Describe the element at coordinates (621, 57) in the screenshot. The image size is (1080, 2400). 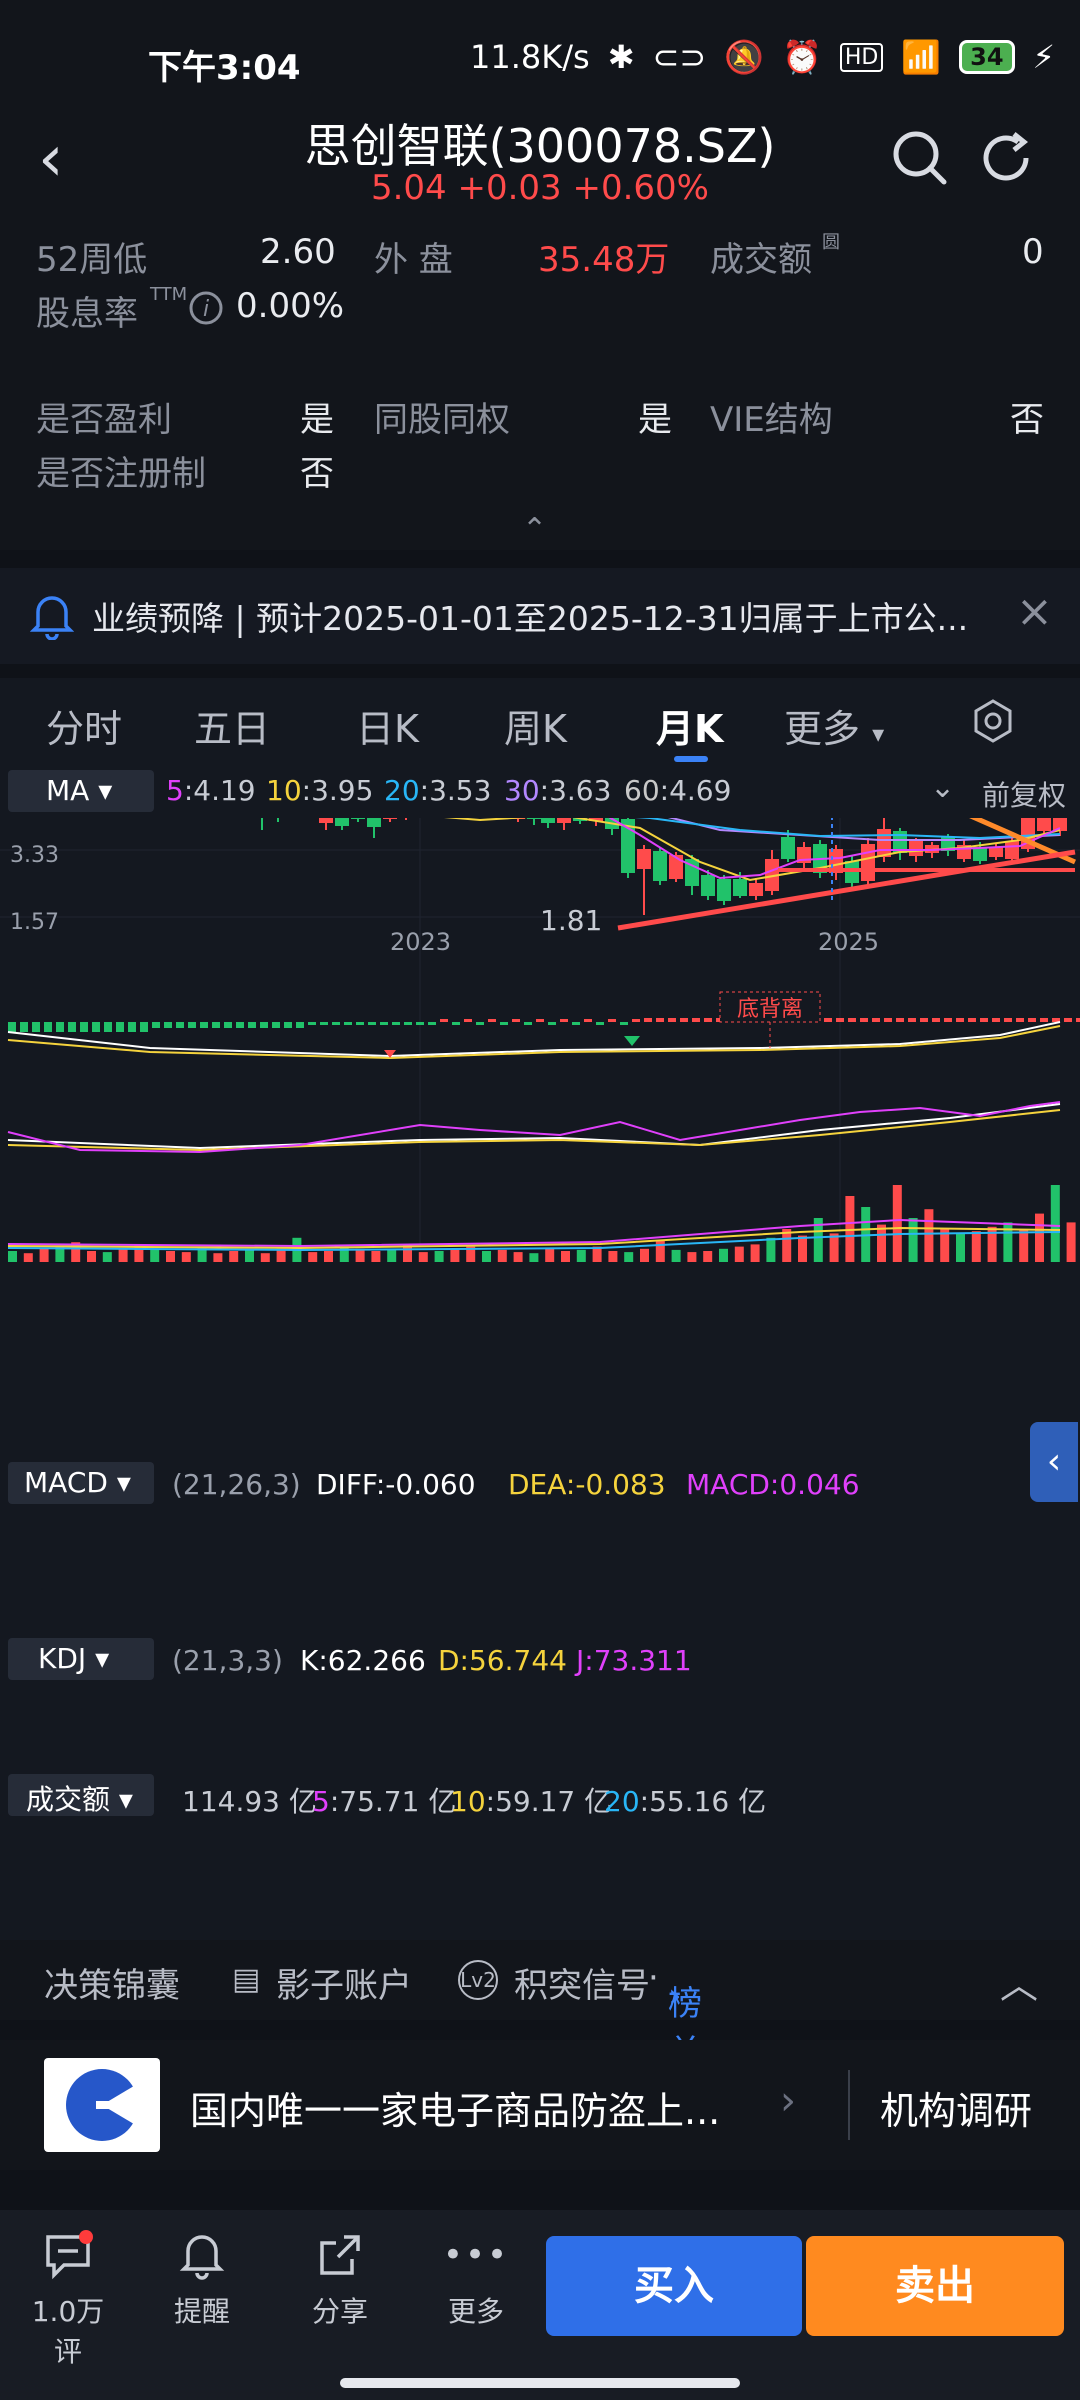
I see `bluetooth-icon: ✱` at that location.